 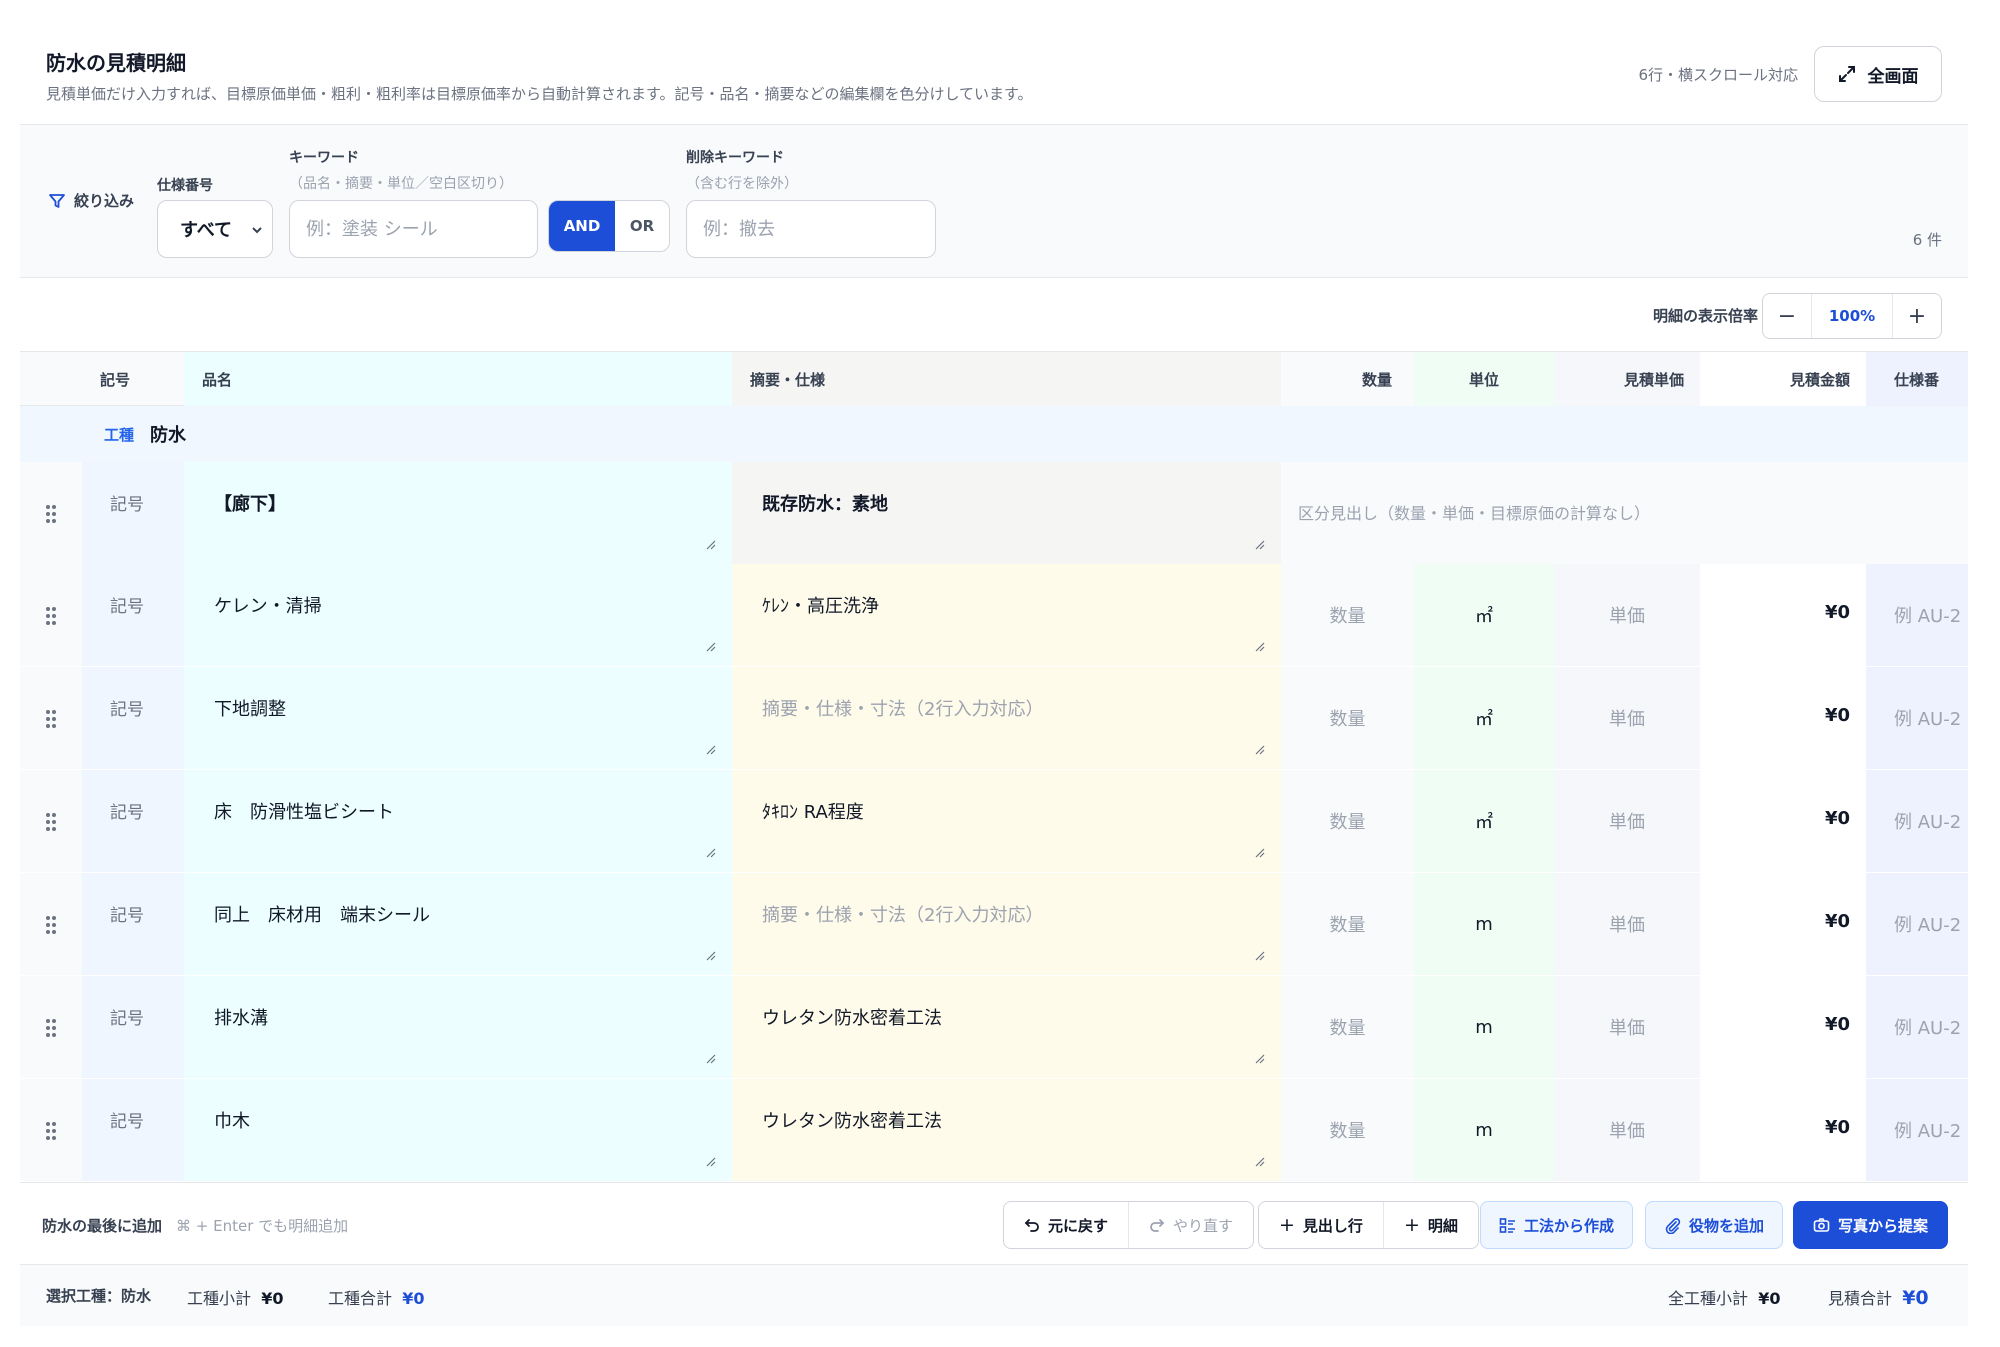 I want to click on table-row: 記号 排水溝 ウレタン防水密着工法 数量 m 単価 ¥0 例 AU-2, so click(x=994, y=1027).